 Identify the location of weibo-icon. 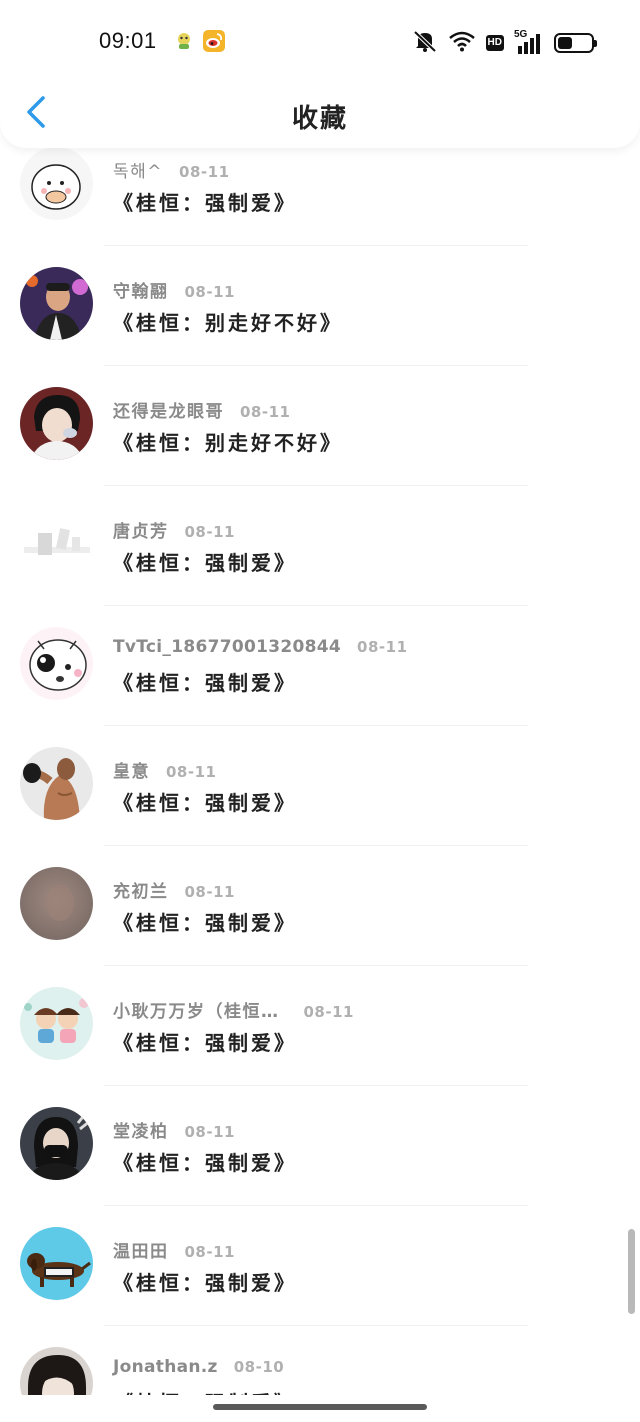
(214, 41).